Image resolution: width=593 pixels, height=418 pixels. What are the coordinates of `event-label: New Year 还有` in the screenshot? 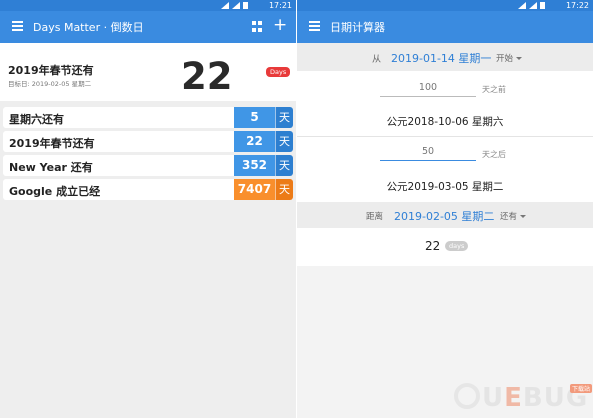 It's located at (51, 167).